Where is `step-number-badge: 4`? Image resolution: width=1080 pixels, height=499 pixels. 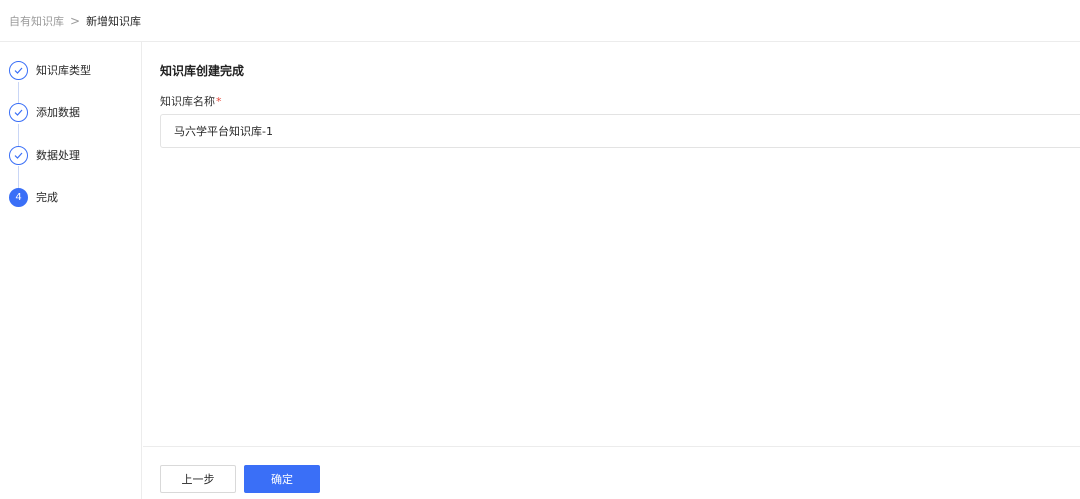
step-number-badge: 4 is located at coordinates (18, 197).